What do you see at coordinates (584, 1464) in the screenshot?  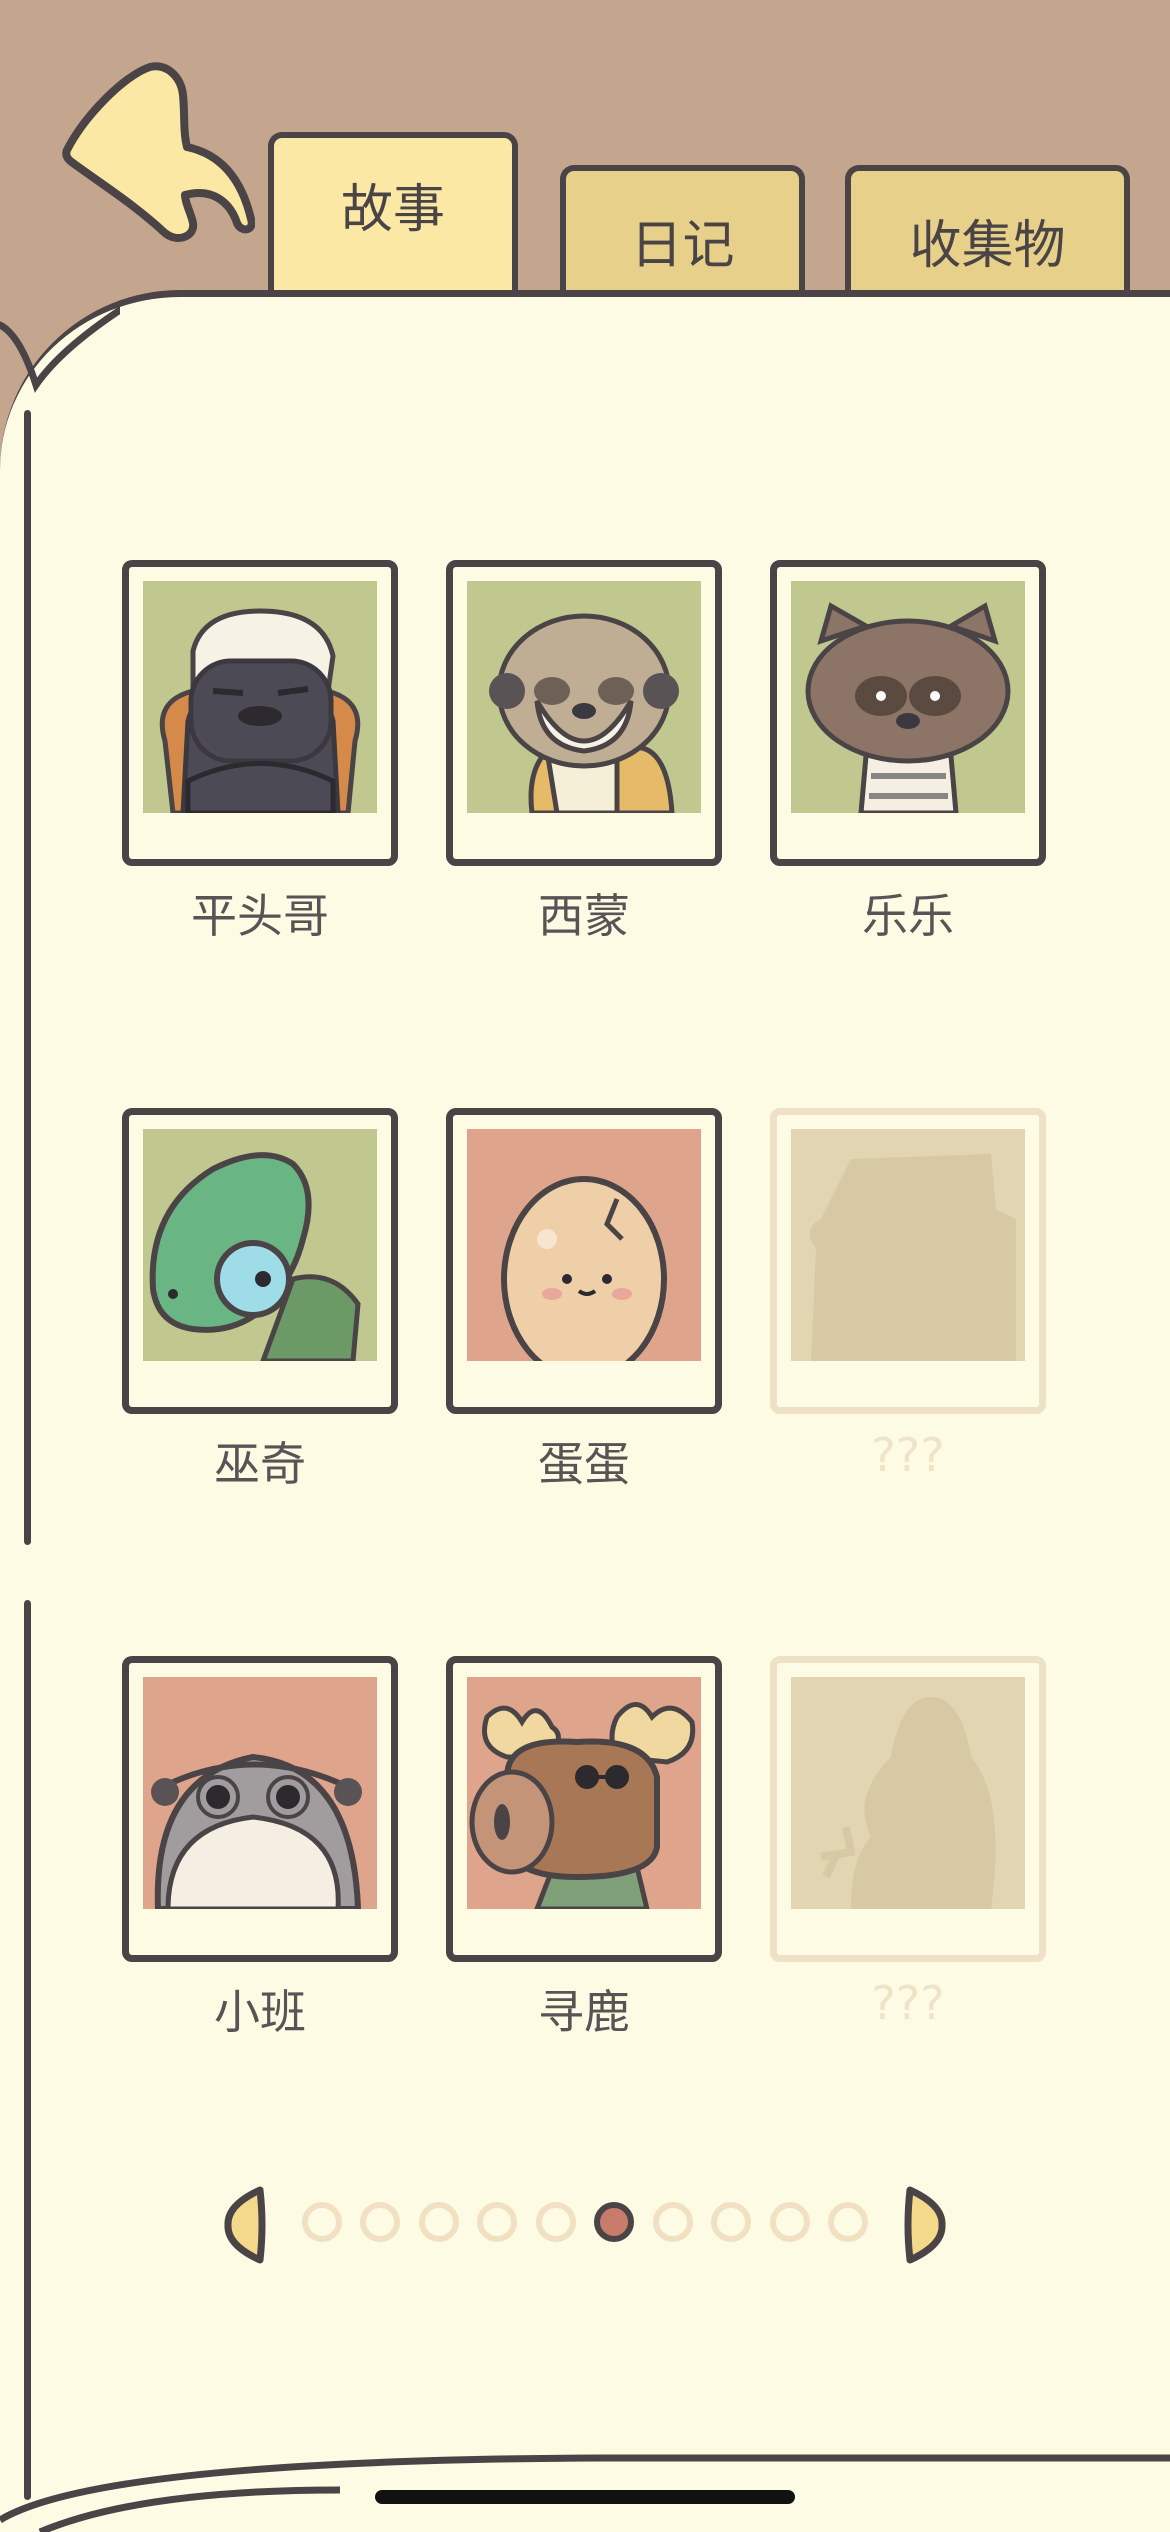 I see `character-name: 蛋蛋` at bounding box center [584, 1464].